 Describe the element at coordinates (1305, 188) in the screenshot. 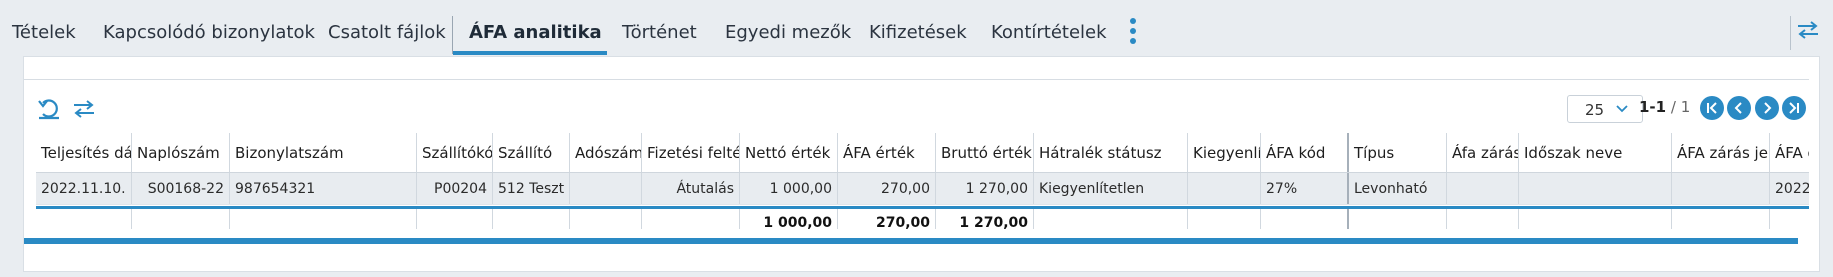

I see `table-cell: 27%` at that location.